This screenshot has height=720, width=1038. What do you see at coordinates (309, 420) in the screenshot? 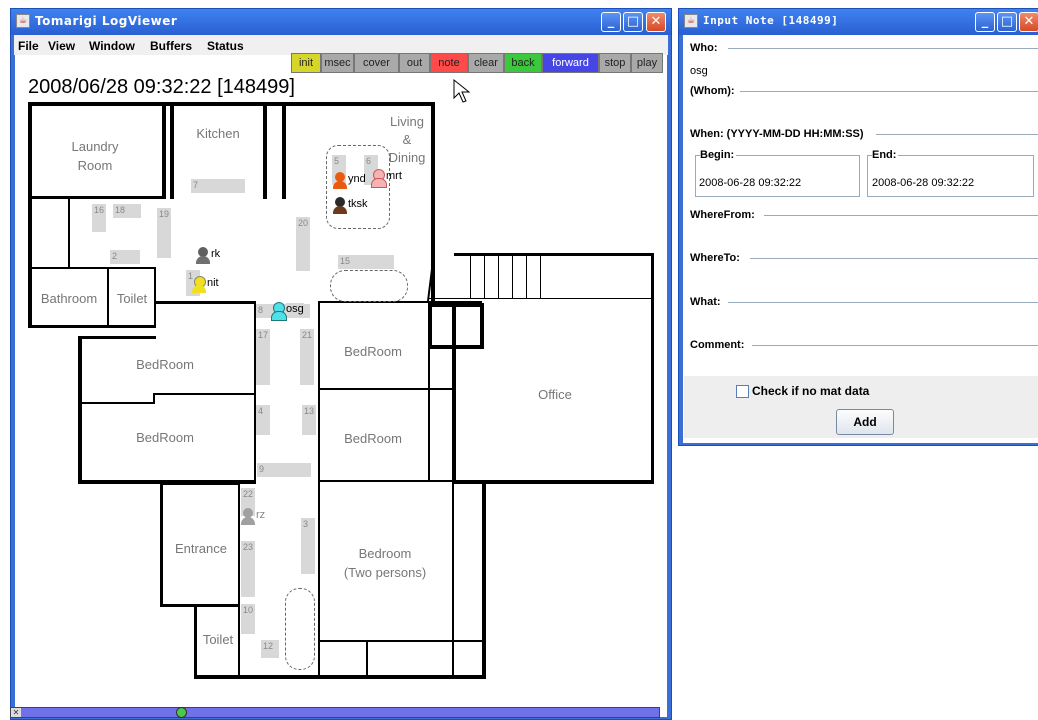
I see `sensor-13: 13` at bounding box center [309, 420].